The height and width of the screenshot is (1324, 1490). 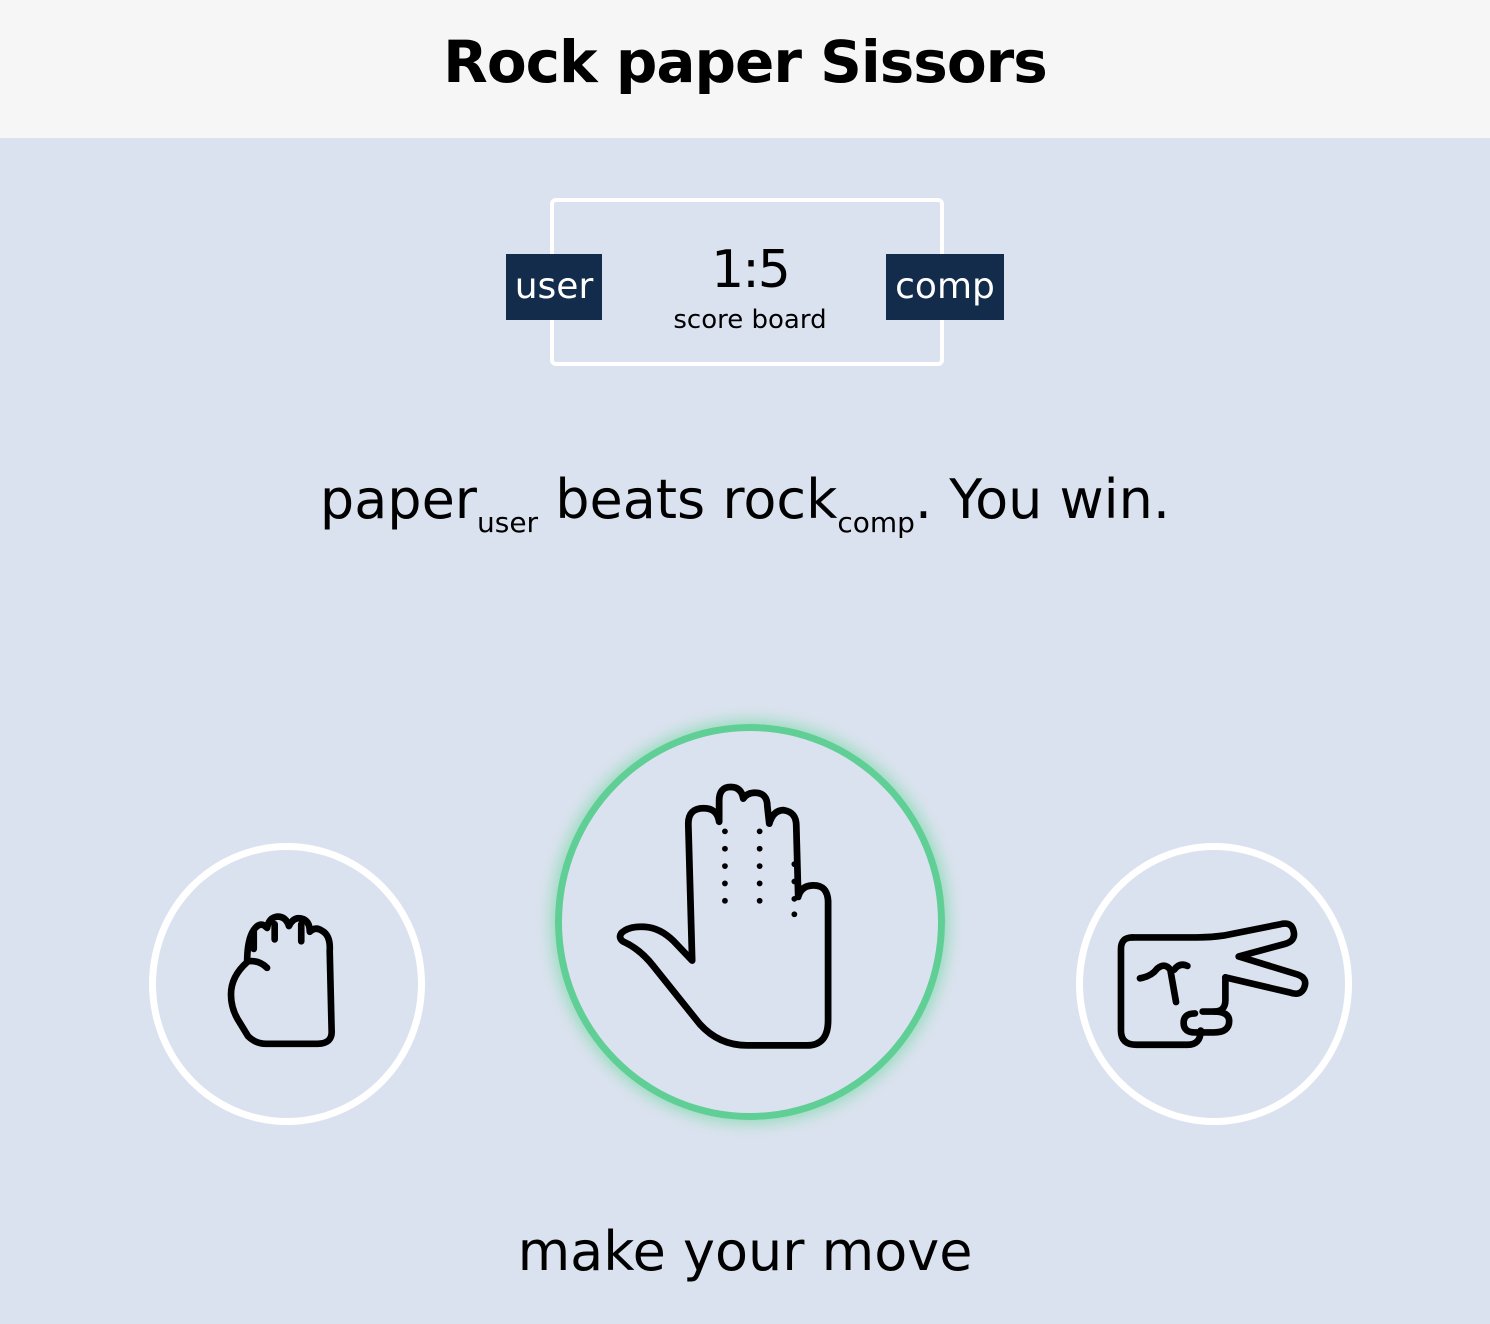 What do you see at coordinates (508, 522) in the screenshot?
I see `result-user-tag: user` at bounding box center [508, 522].